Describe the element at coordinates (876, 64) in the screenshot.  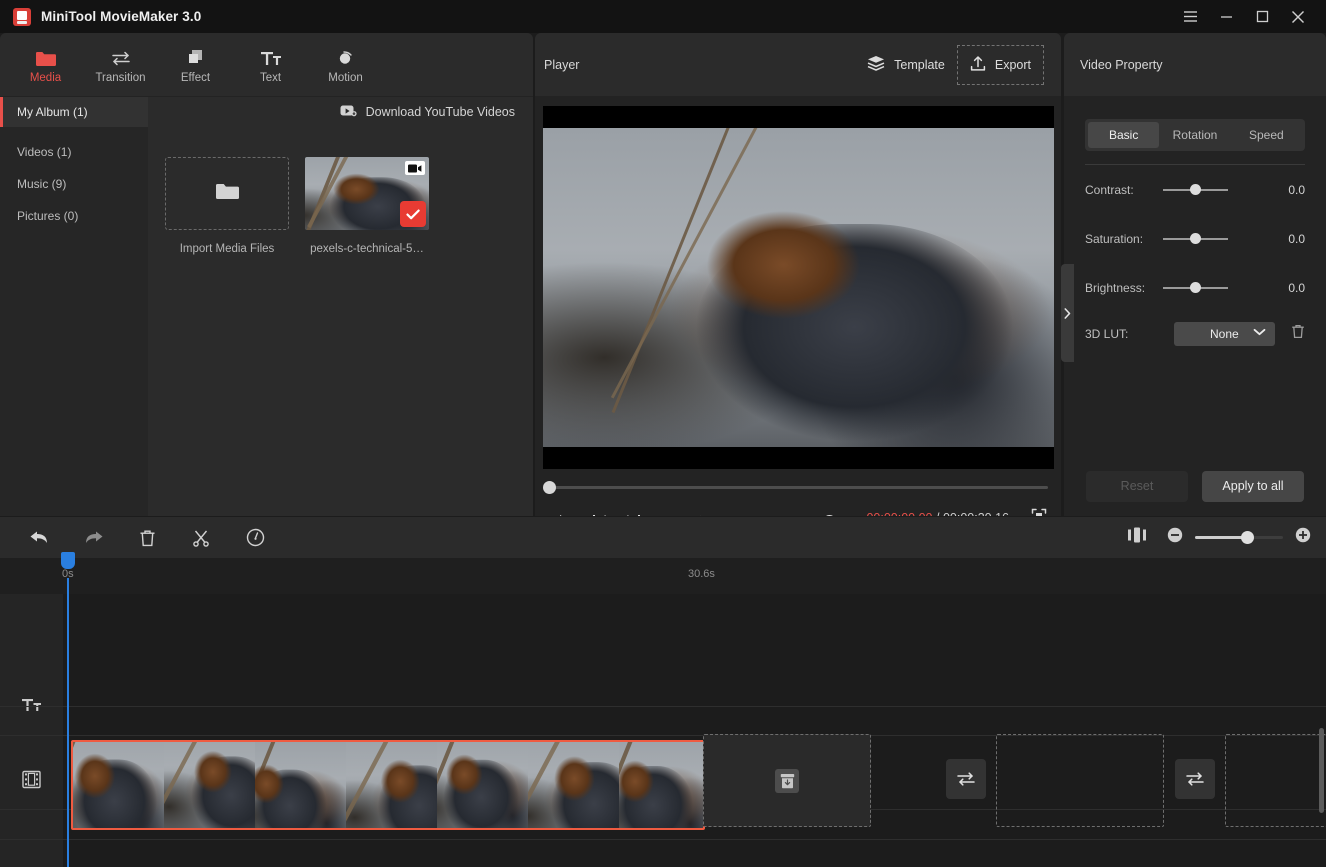
I see `layers-stack-icon` at that location.